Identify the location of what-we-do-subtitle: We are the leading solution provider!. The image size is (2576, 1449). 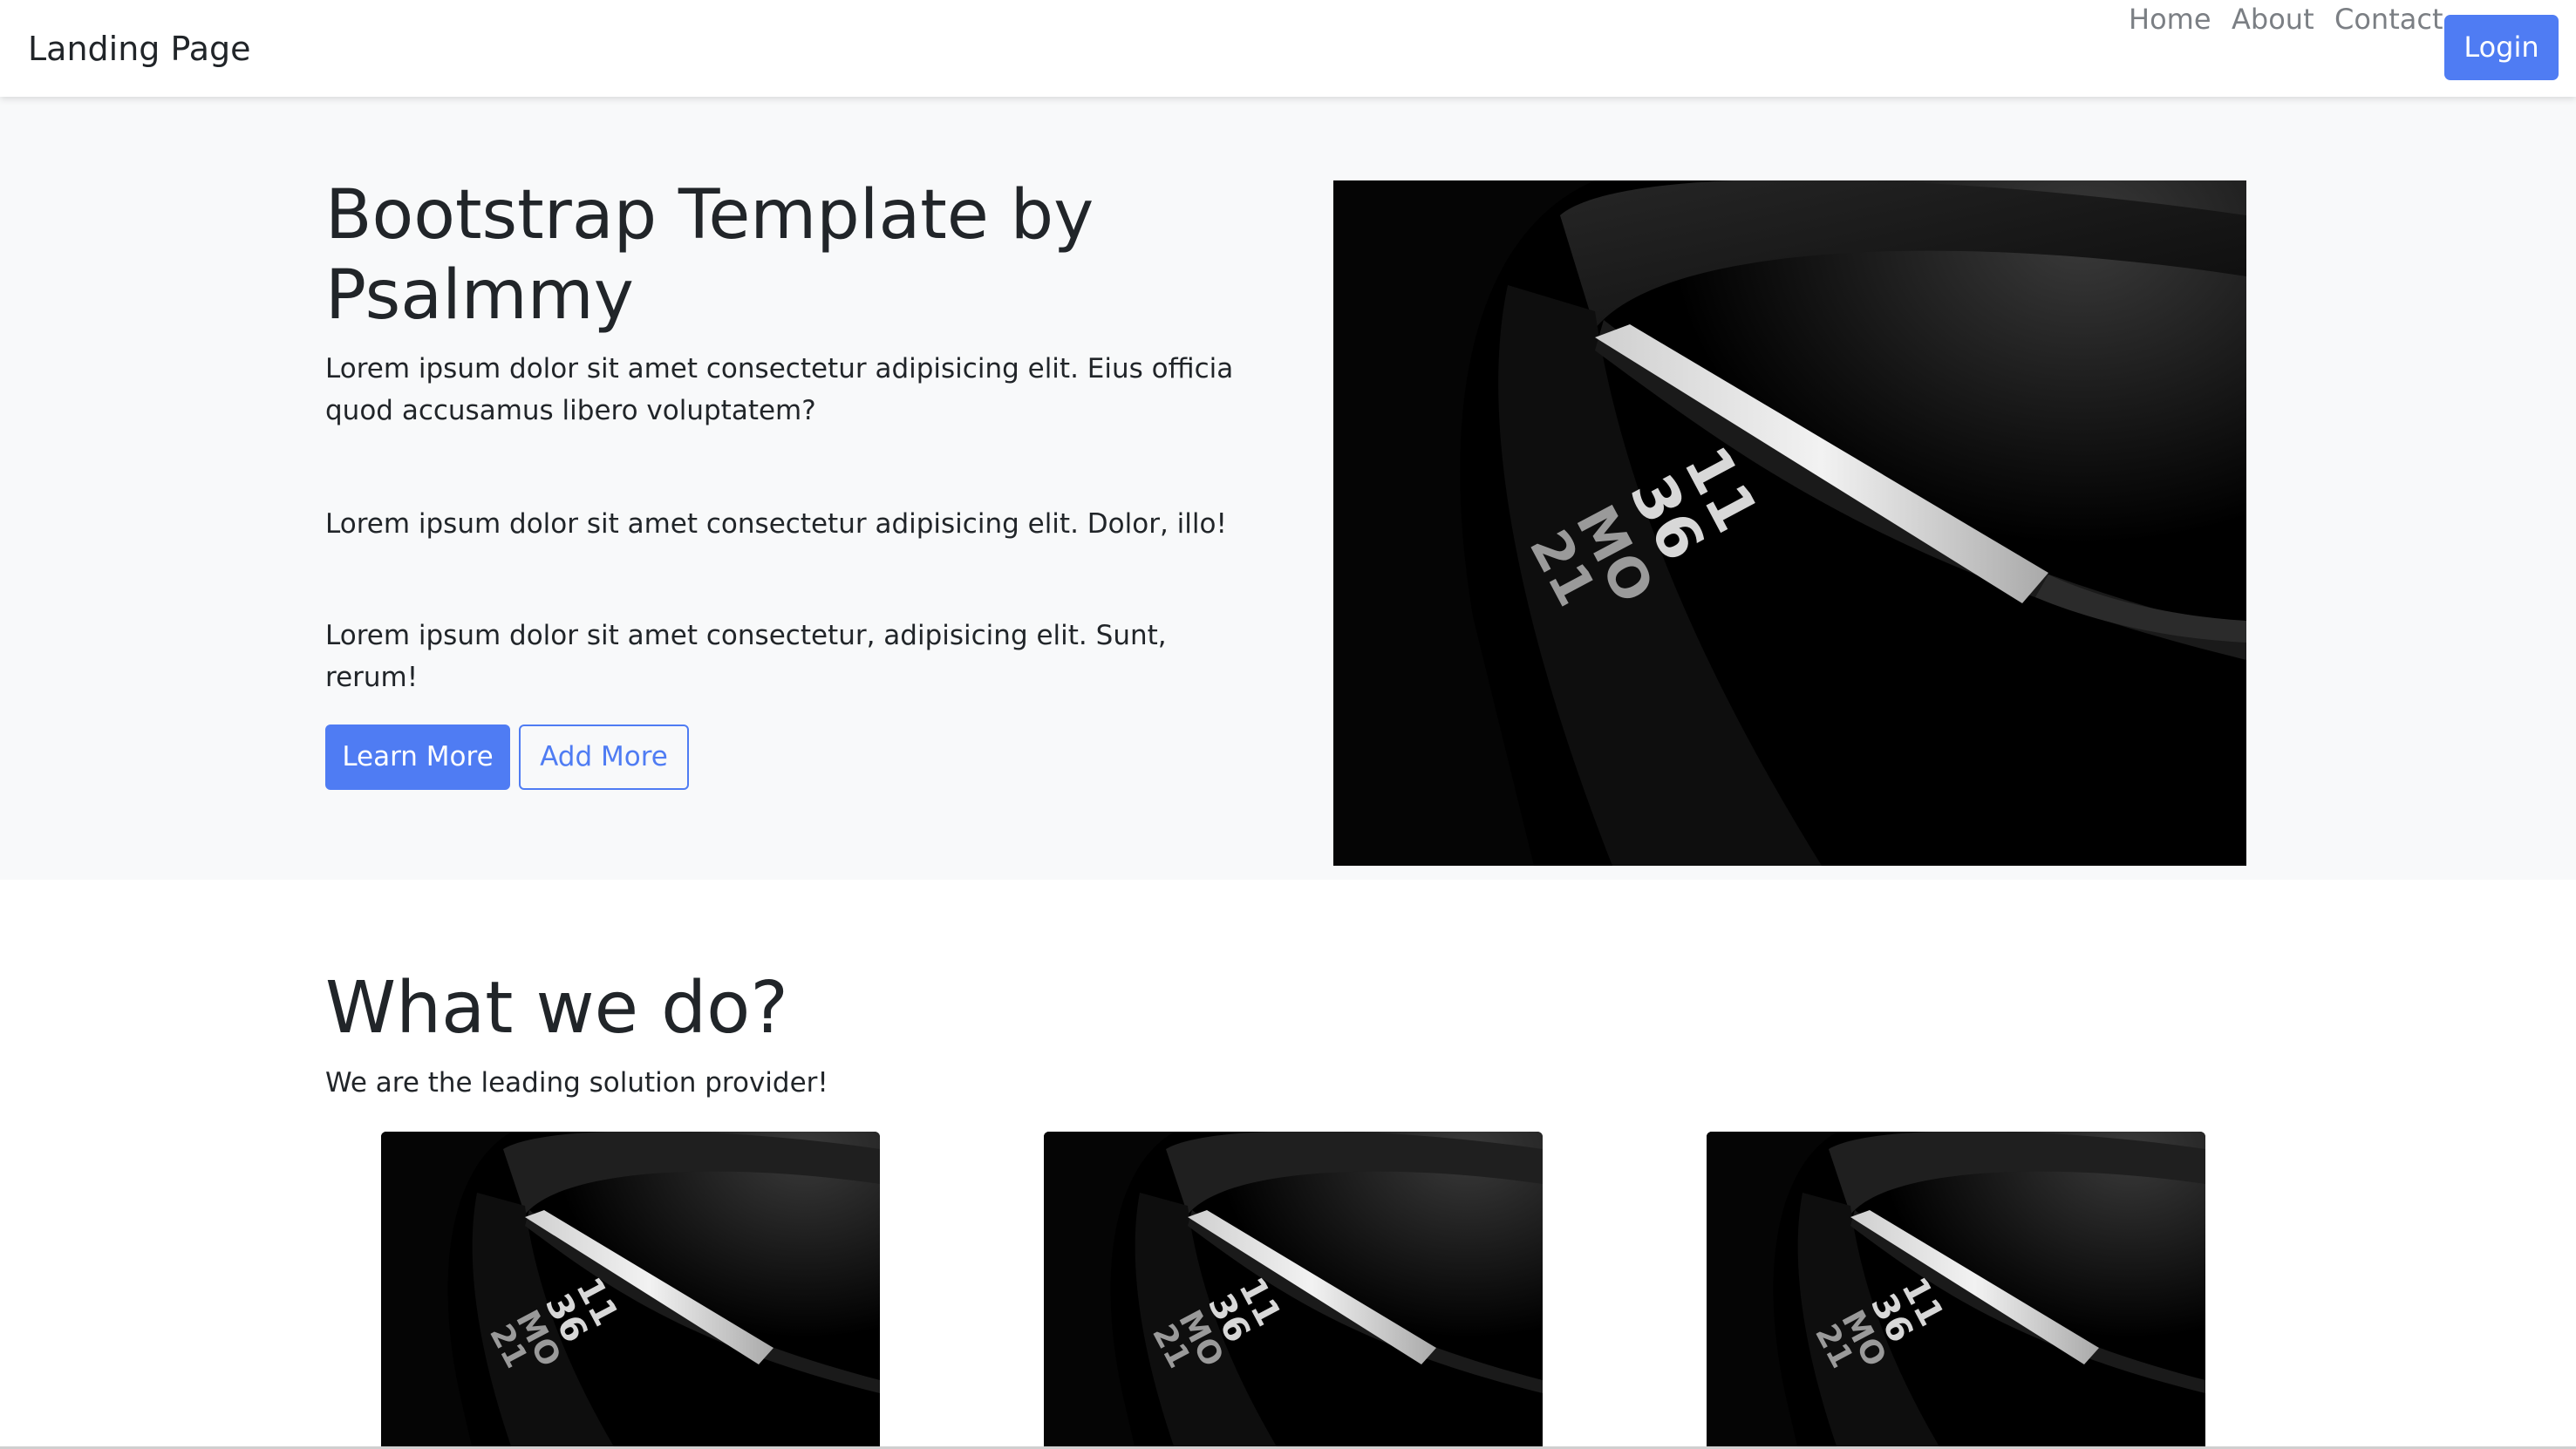
(577, 1083).